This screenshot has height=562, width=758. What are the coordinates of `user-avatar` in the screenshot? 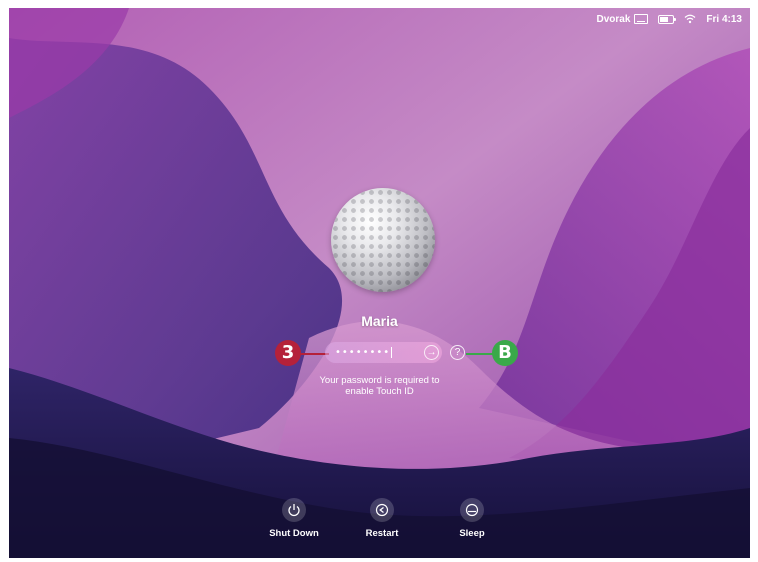 It's located at (383, 240).